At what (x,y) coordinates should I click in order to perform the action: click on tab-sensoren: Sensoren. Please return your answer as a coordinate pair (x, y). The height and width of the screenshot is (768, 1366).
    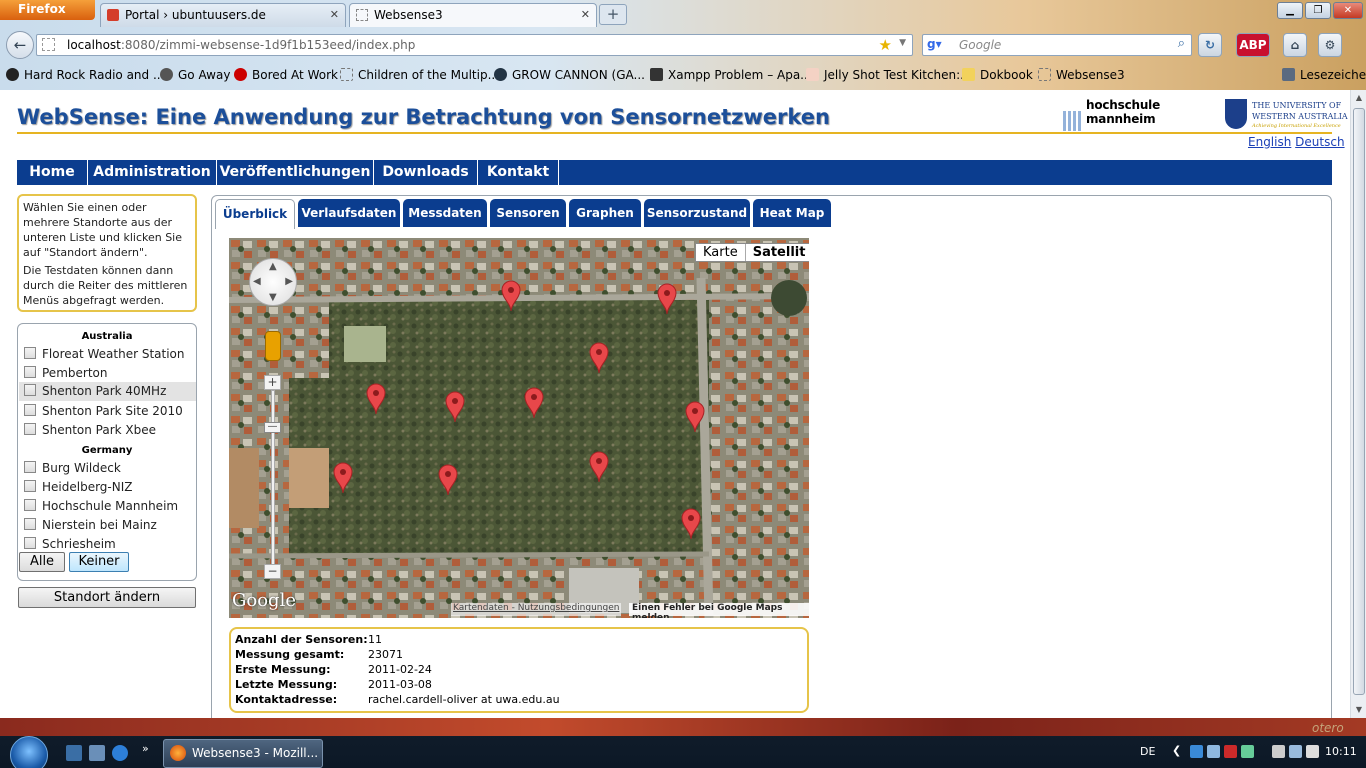
    Looking at the image, I should click on (528, 213).